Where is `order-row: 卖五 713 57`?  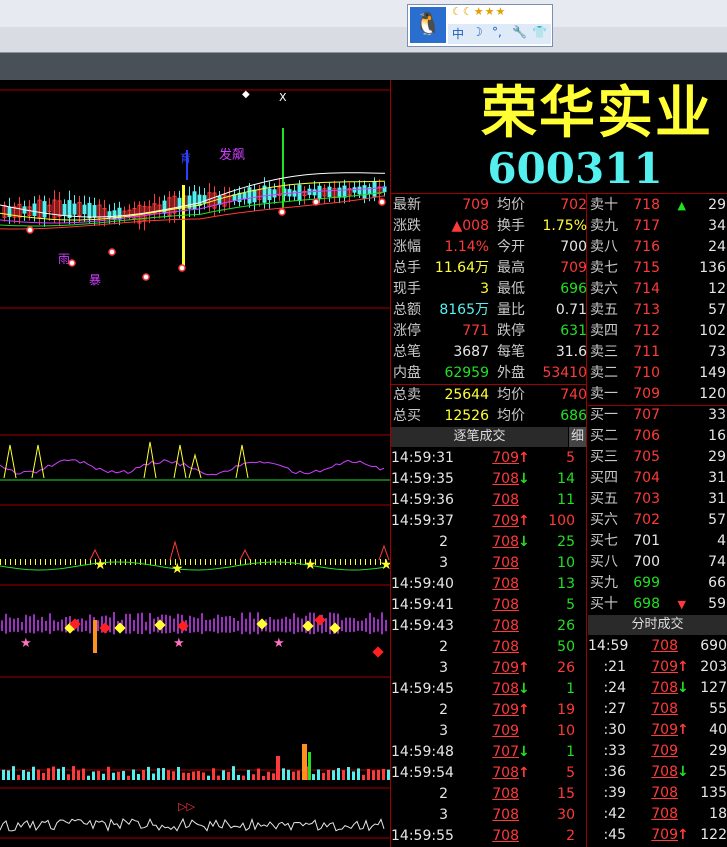
order-row: 卖五 713 57 is located at coordinates (657, 310).